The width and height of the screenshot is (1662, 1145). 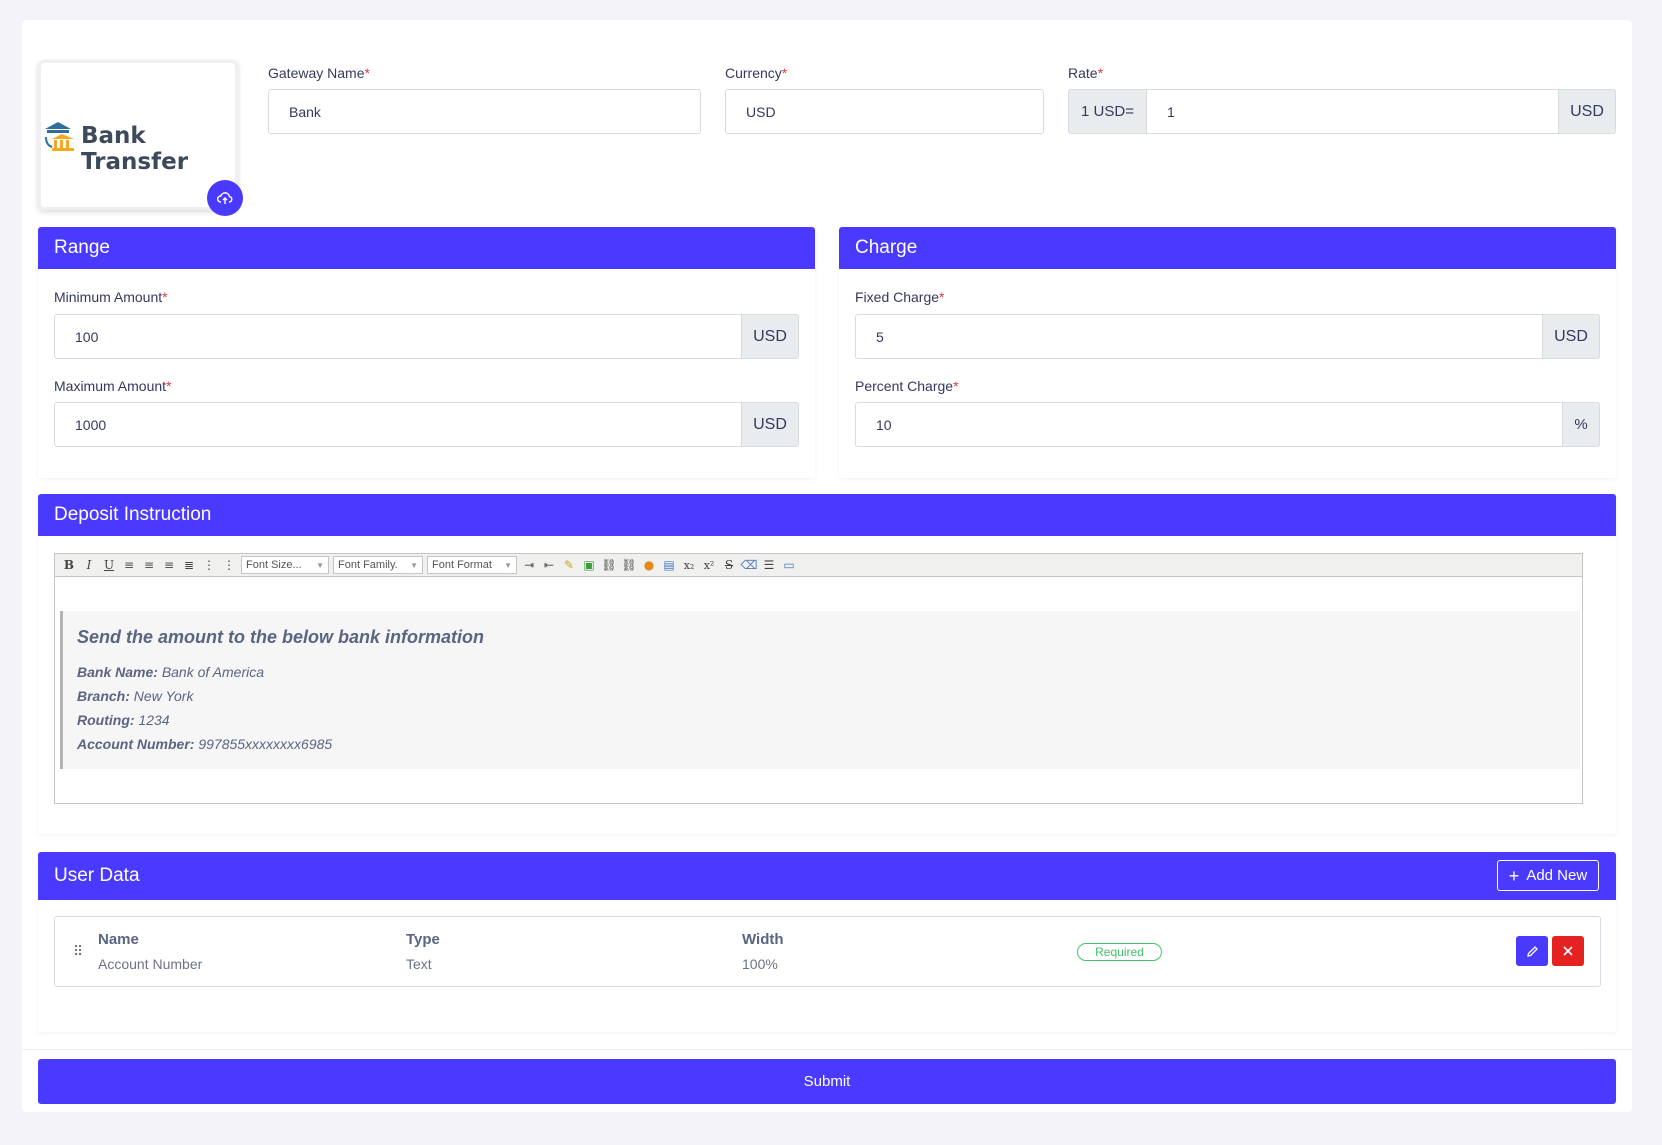 I want to click on cloud-upload-icon, so click(x=225, y=198).